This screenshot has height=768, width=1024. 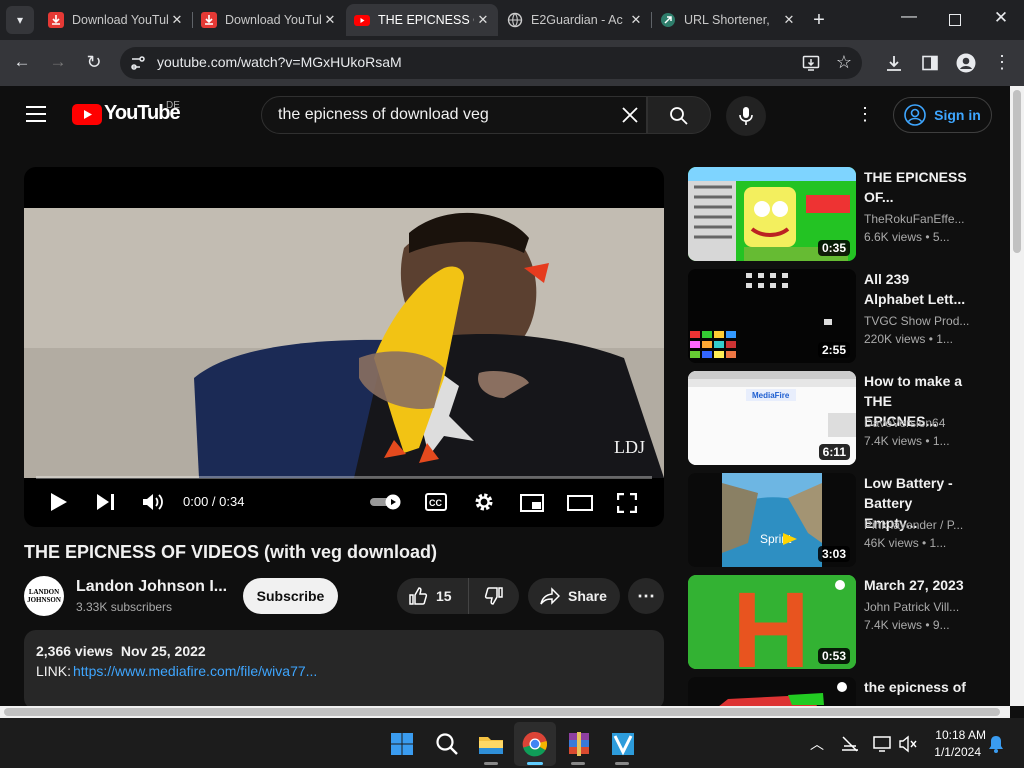 I want to click on youtube-logo-icon, so click(x=87, y=114).